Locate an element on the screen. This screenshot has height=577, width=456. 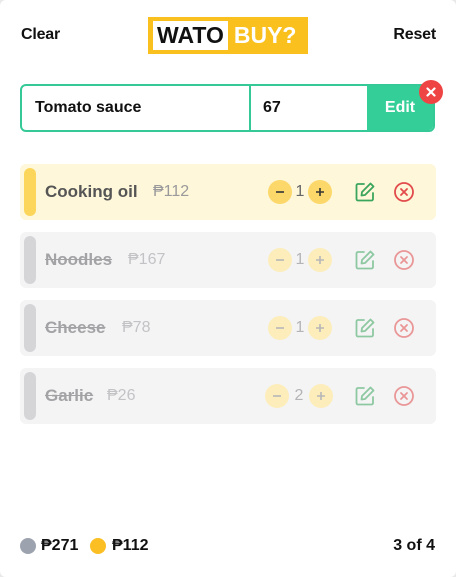
progress-count: 3 of 4 is located at coordinates (414, 545).